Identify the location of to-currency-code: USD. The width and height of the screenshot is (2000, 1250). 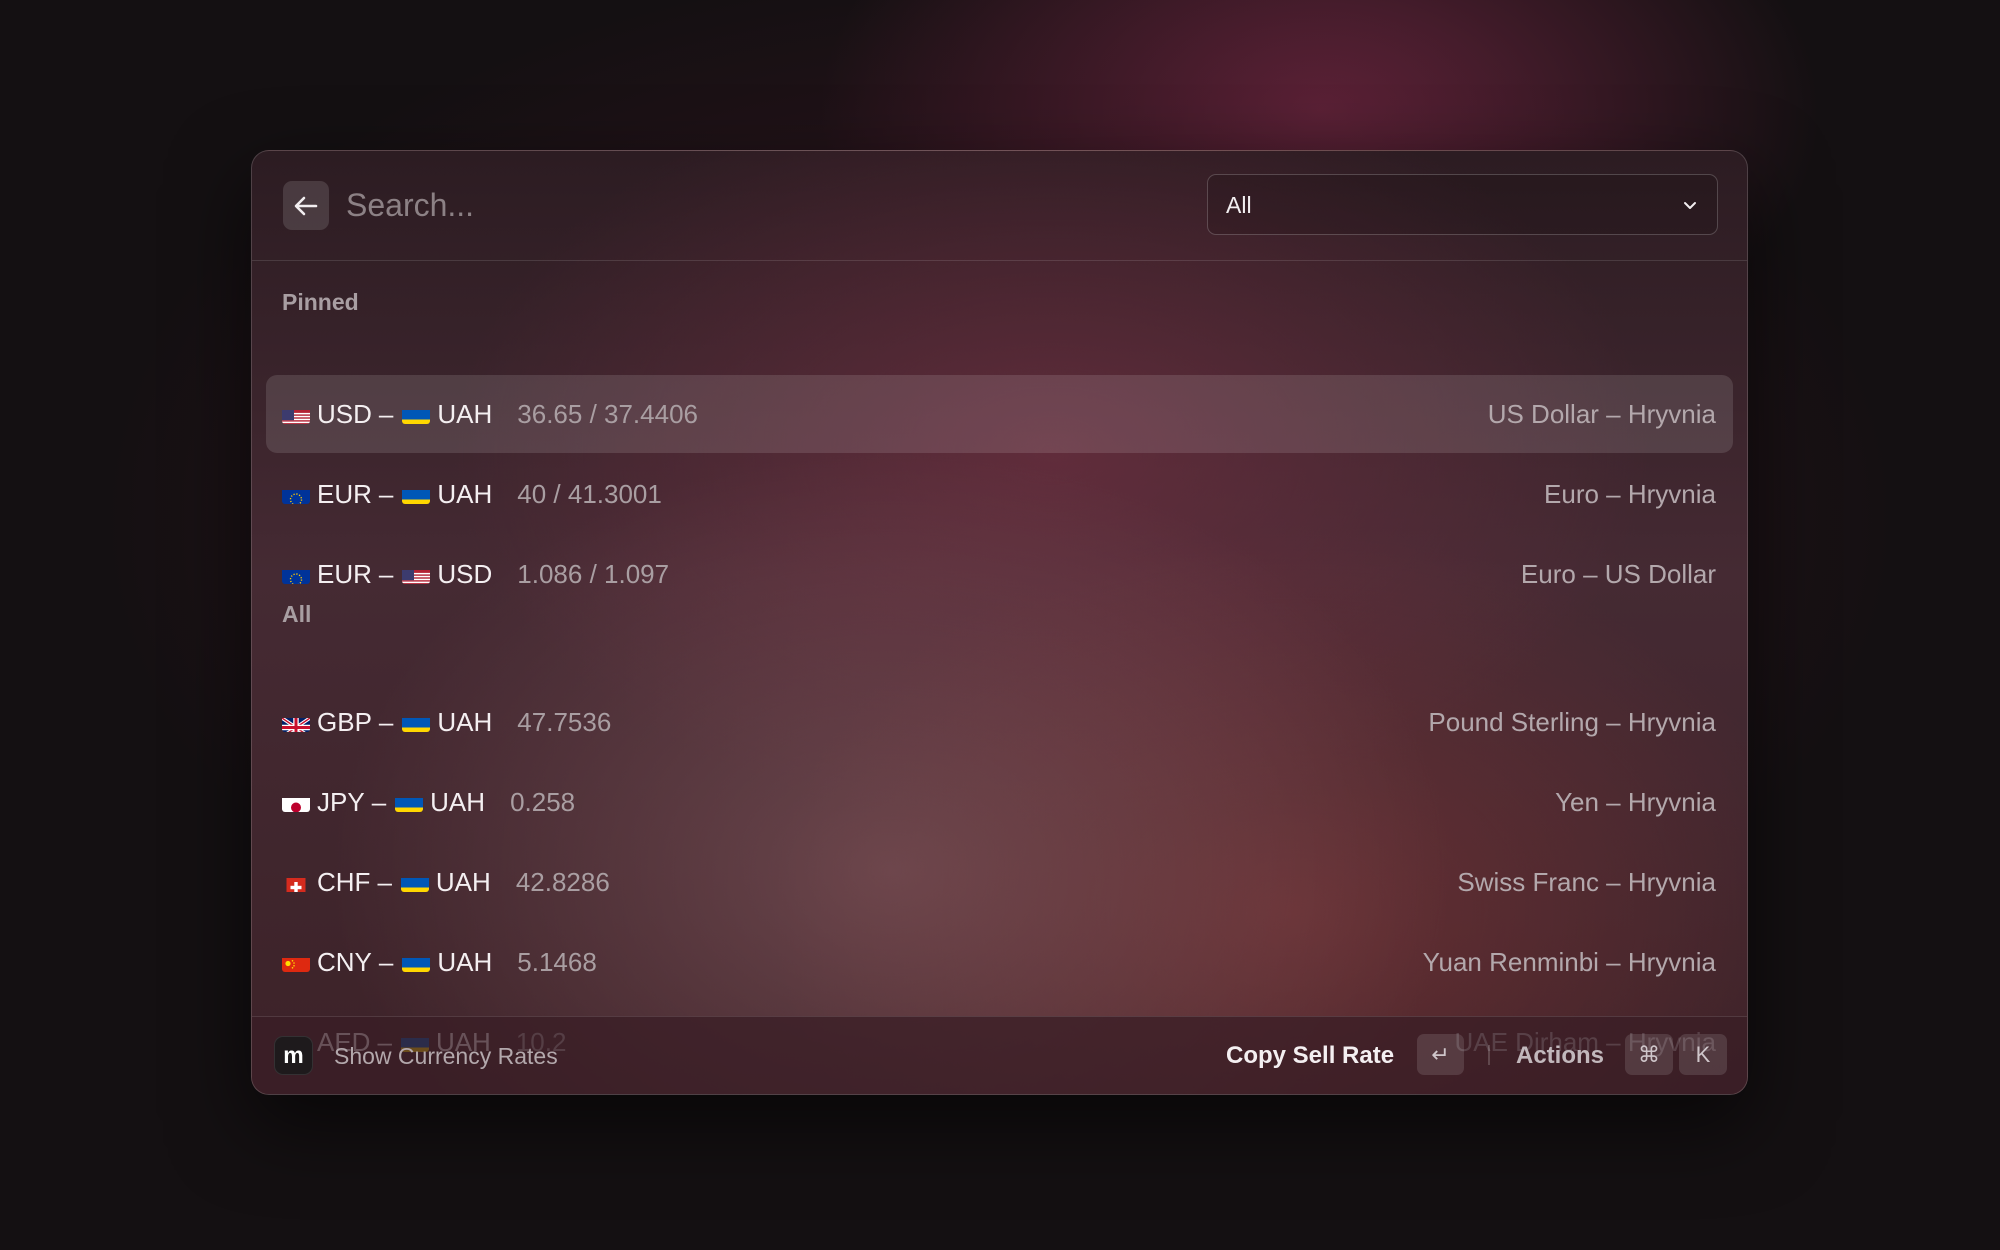
(465, 573).